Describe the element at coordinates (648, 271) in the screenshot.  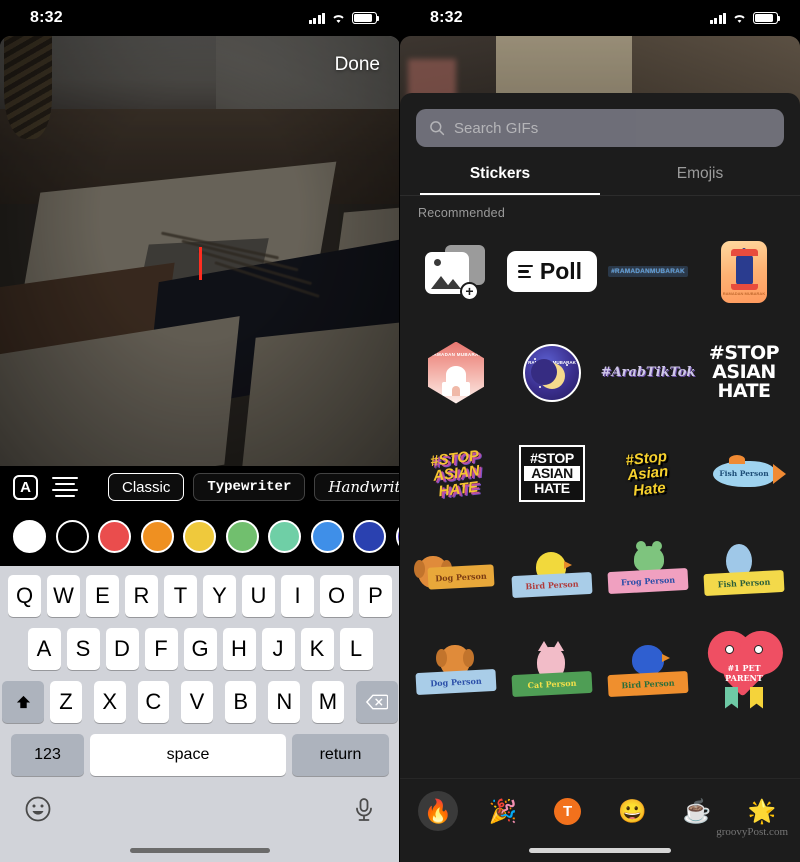
I see `ramadan-mubarak-text-sticker: #RAMADANMUBARAK` at that location.